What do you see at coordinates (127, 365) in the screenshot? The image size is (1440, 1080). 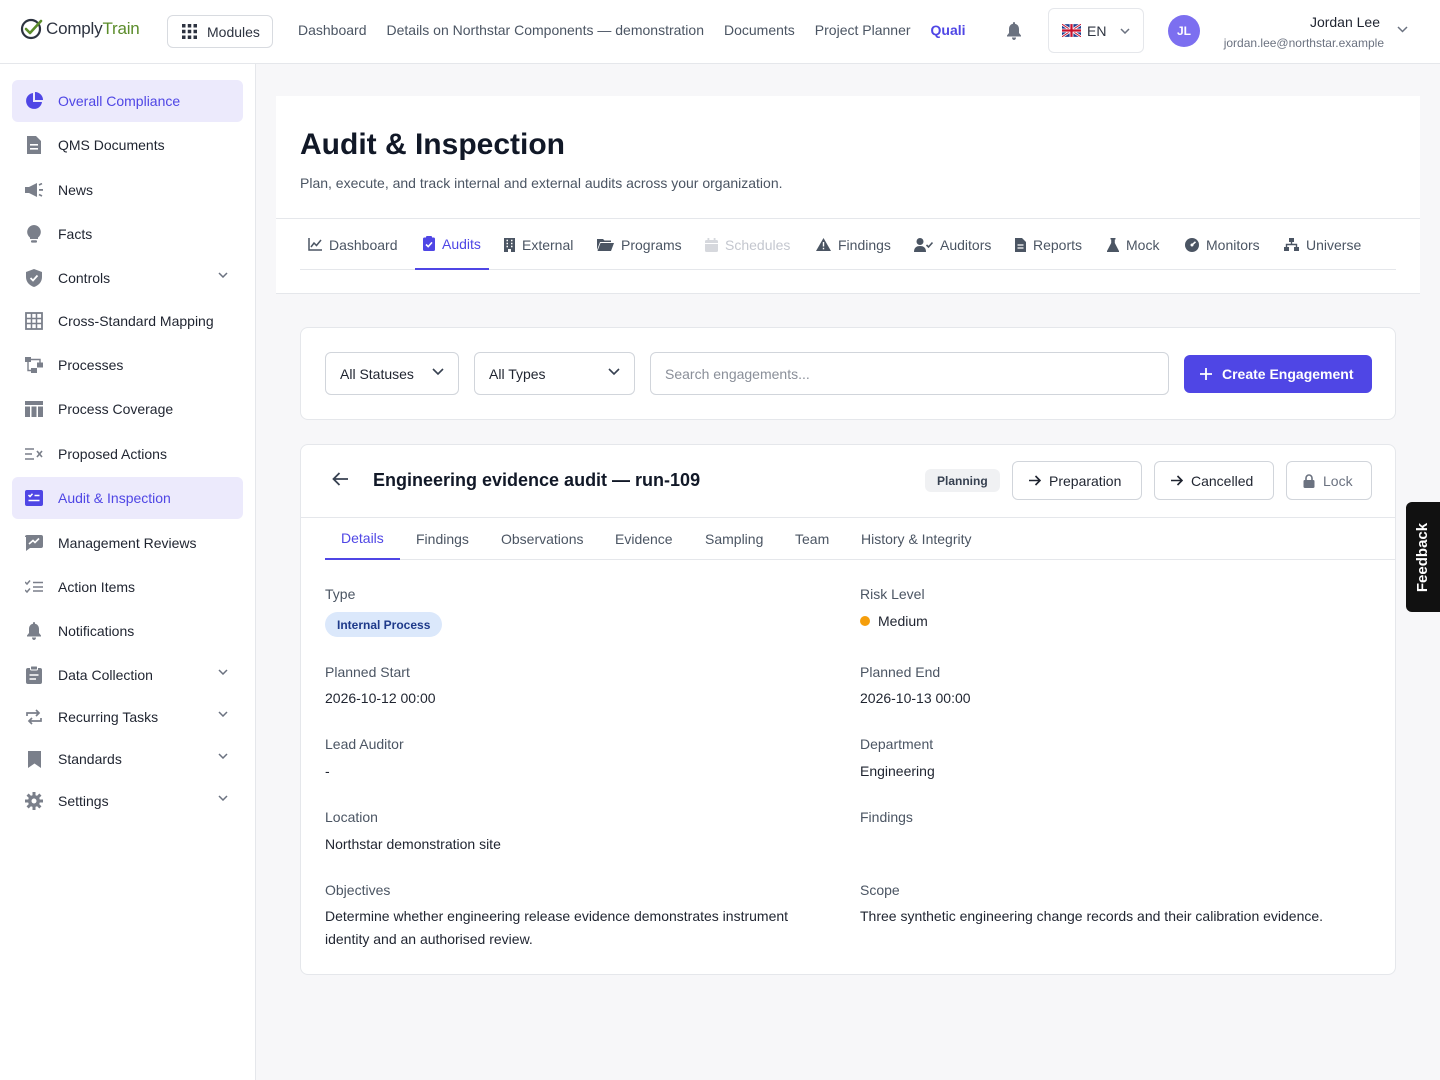 I see `sidebar-item-processes: Processes` at bounding box center [127, 365].